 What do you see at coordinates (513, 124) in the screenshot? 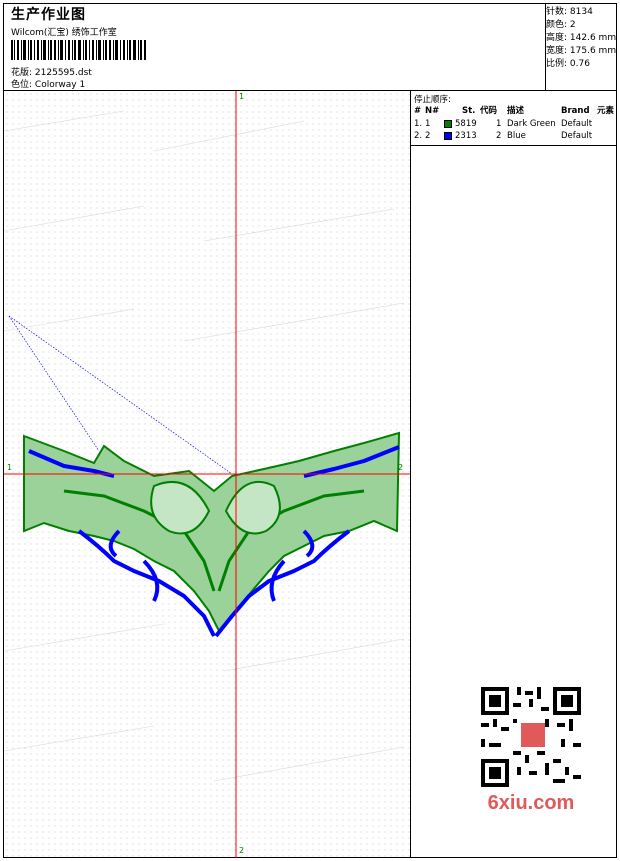
I see `stop-row: 1. 1 5819 1 Dark Green Default` at bounding box center [513, 124].